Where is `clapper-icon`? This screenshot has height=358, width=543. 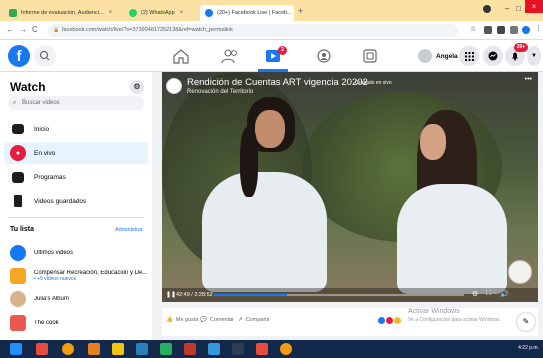 clapper-icon is located at coordinates (18, 177).